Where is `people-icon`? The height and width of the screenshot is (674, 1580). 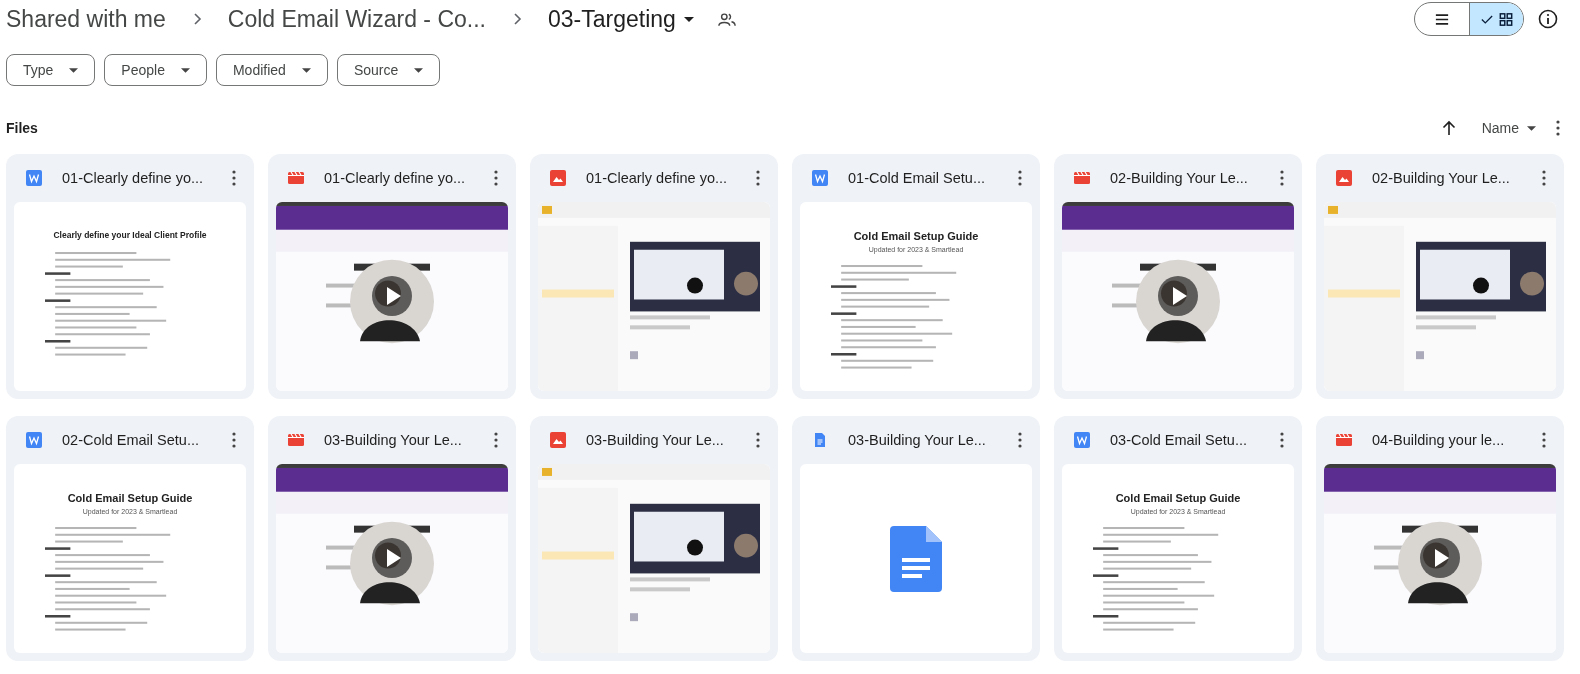 people-icon is located at coordinates (726, 19).